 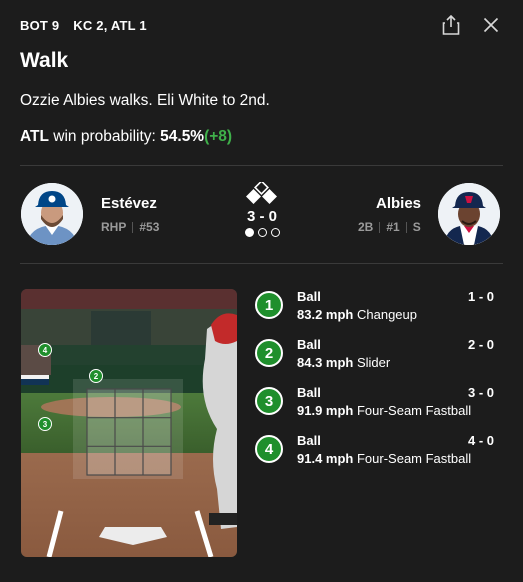 I want to click on pitch-list-item: 4 Ball 4 - 0 91.4 mph Four-Seam Fastball, so click(x=374, y=455).